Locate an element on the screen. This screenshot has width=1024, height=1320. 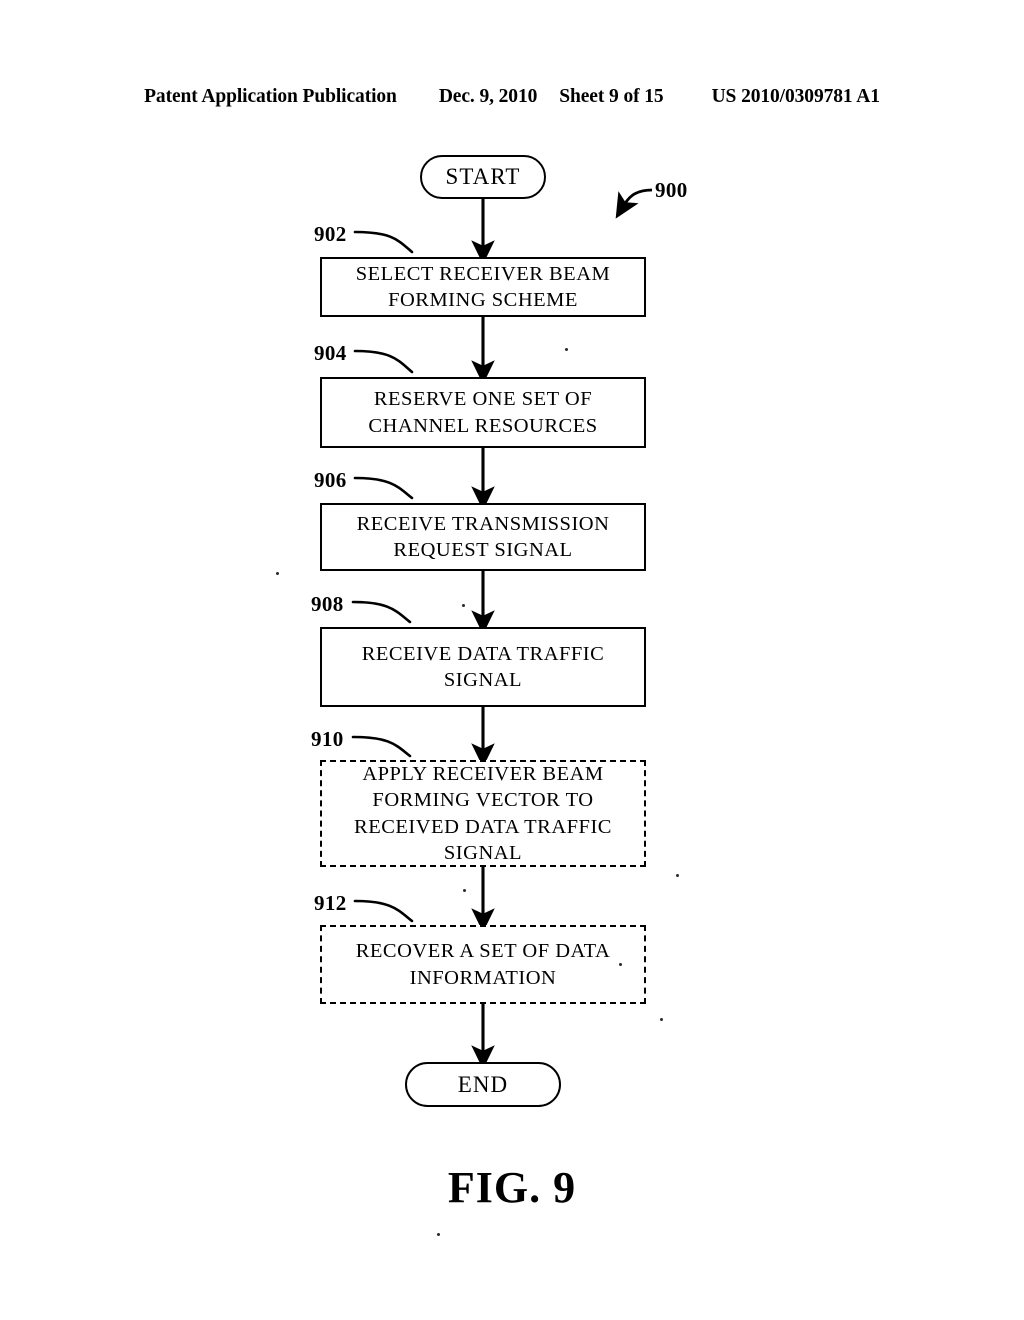
header-publication-date: Dec. 9, 2010 is located at coordinates (488, 96).